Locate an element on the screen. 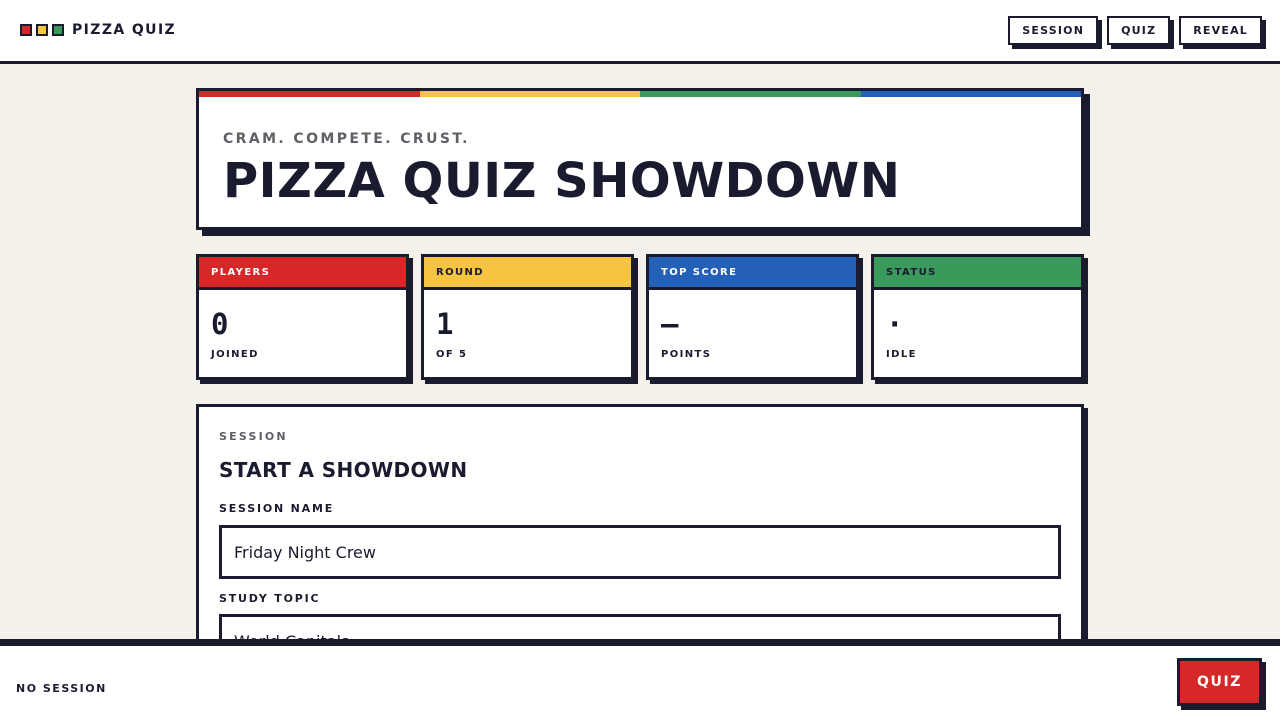 The image size is (1280, 720). session-name-input is located at coordinates (640, 552).